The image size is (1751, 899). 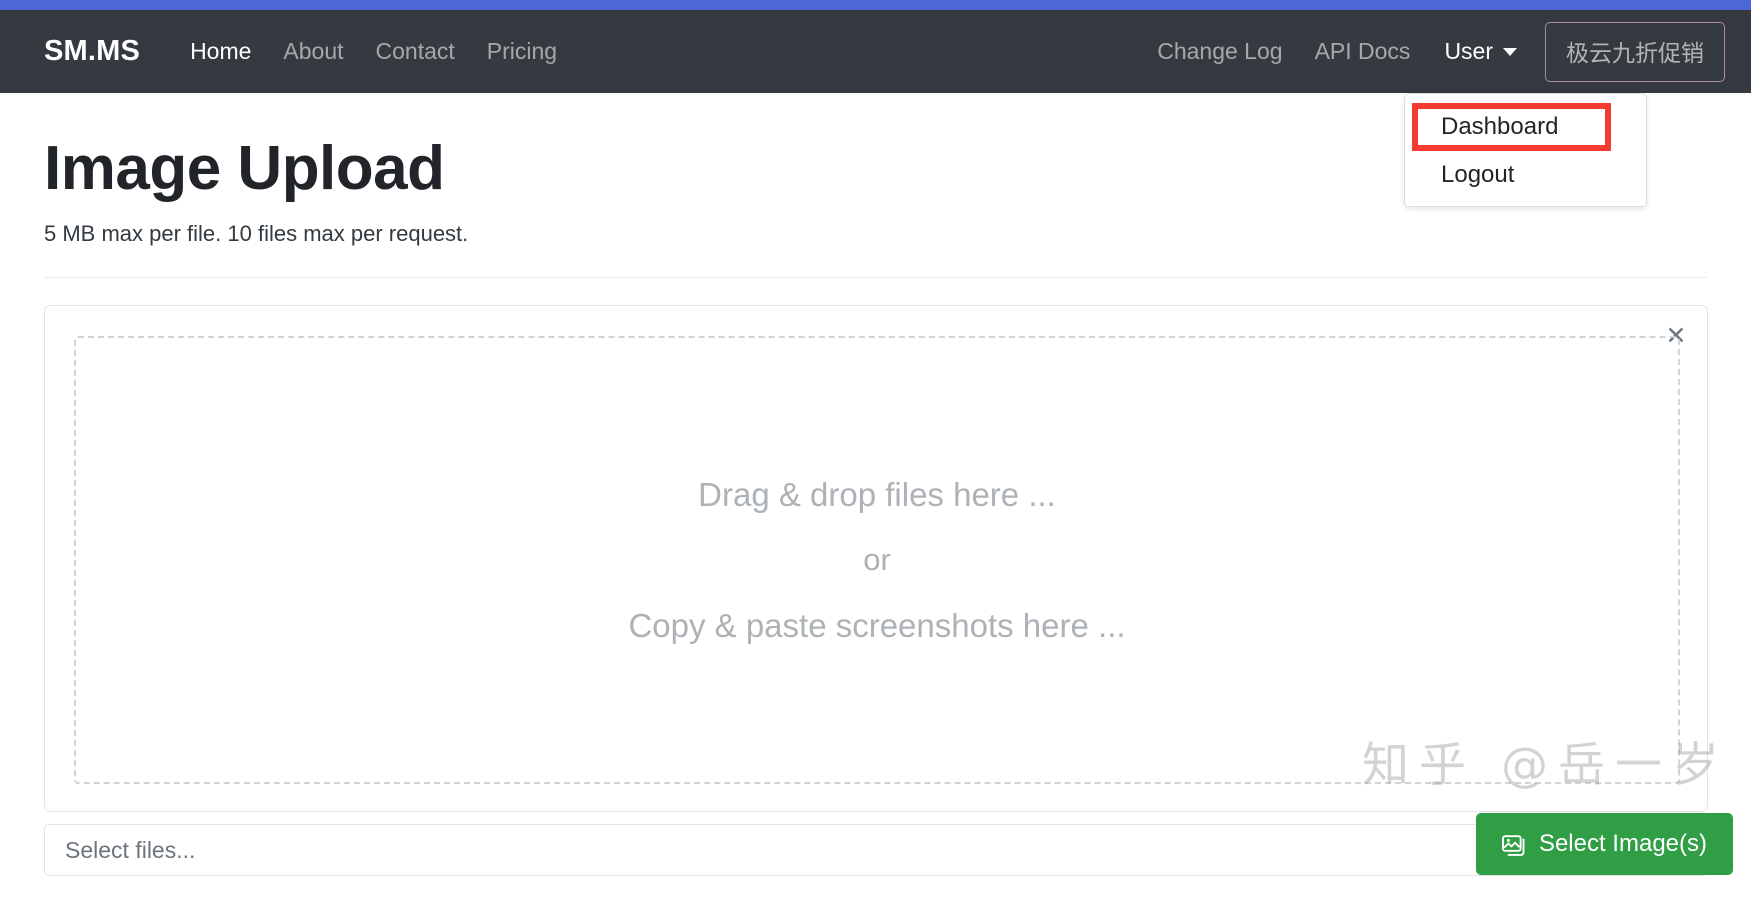 I want to click on top-accent-bar, so click(x=875, y=5).